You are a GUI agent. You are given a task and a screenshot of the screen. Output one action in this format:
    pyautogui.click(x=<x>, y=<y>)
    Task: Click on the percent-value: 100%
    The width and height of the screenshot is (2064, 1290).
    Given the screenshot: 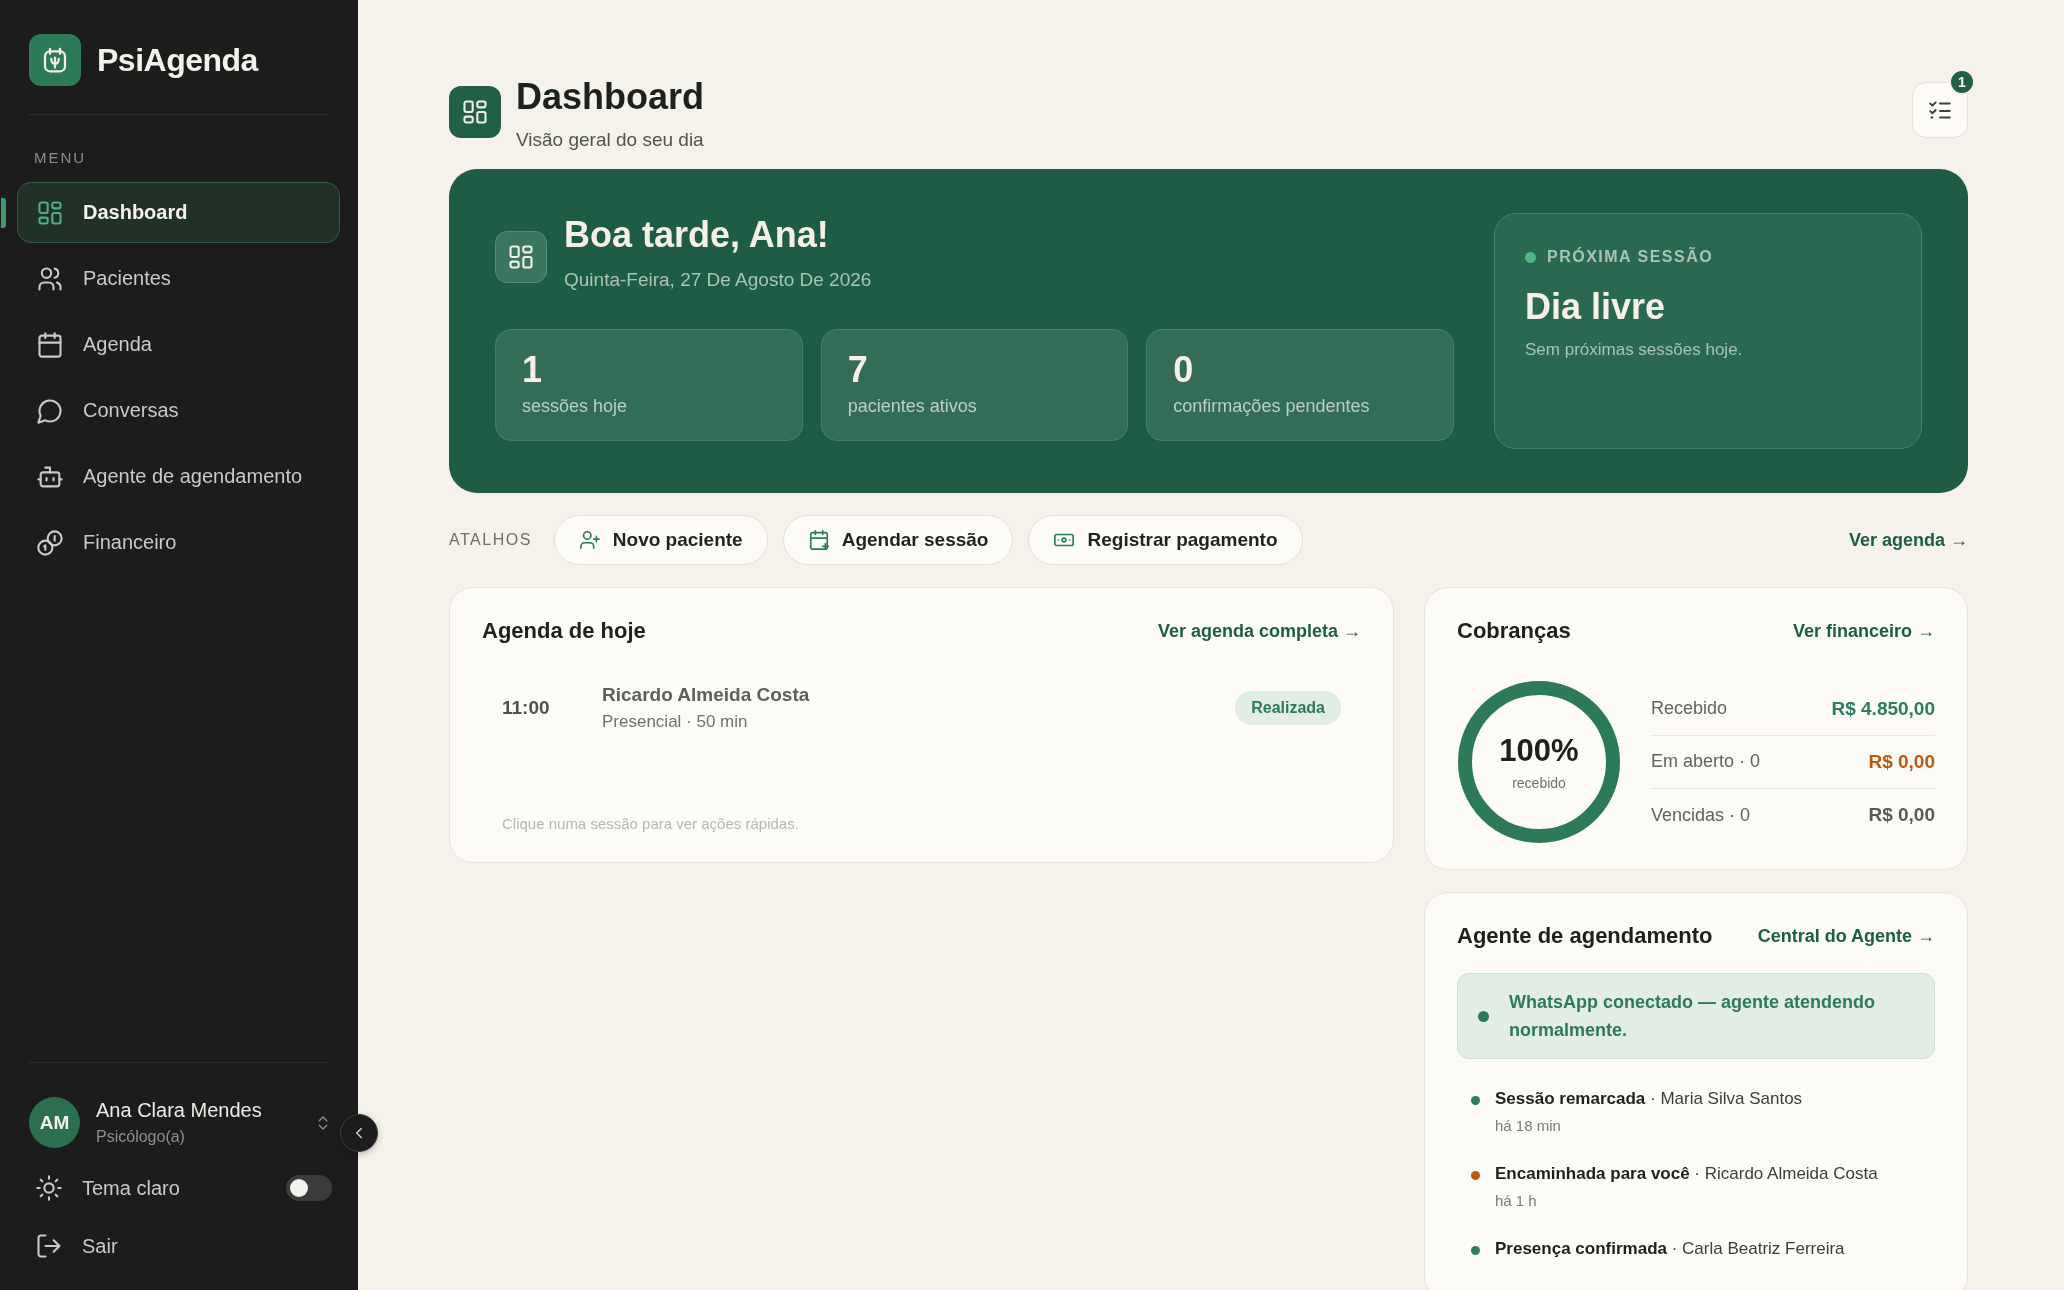 What is the action you would take?
    pyautogui.click(x=1539, y=751)
    